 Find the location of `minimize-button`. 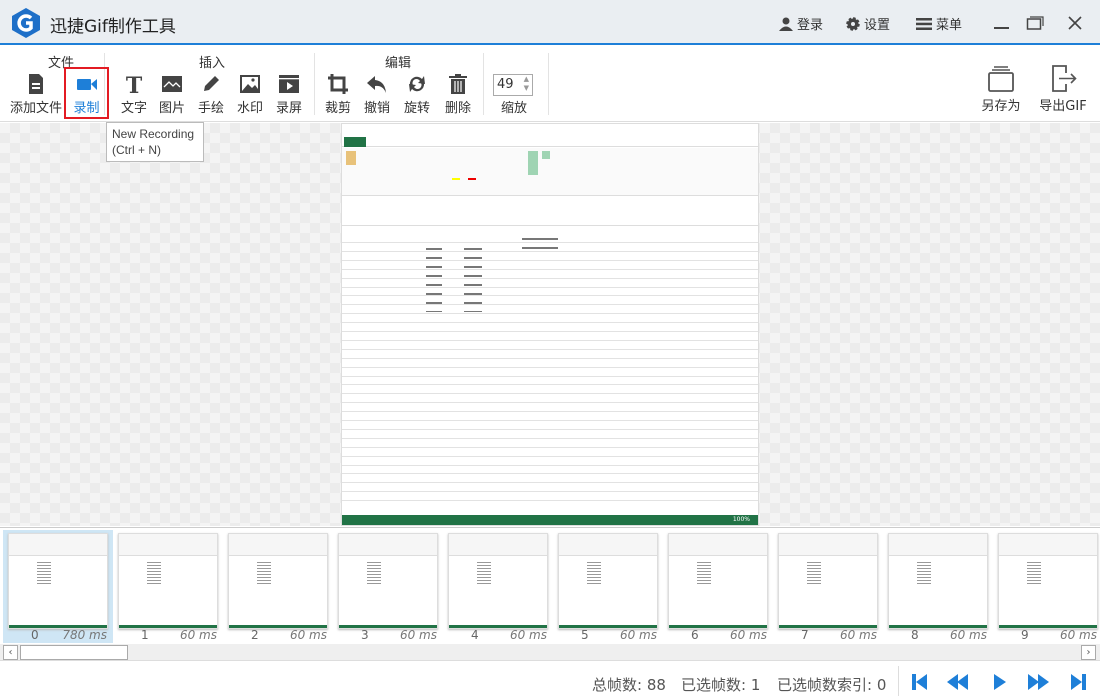

minimize-button is located at coordinates (1001, 23).